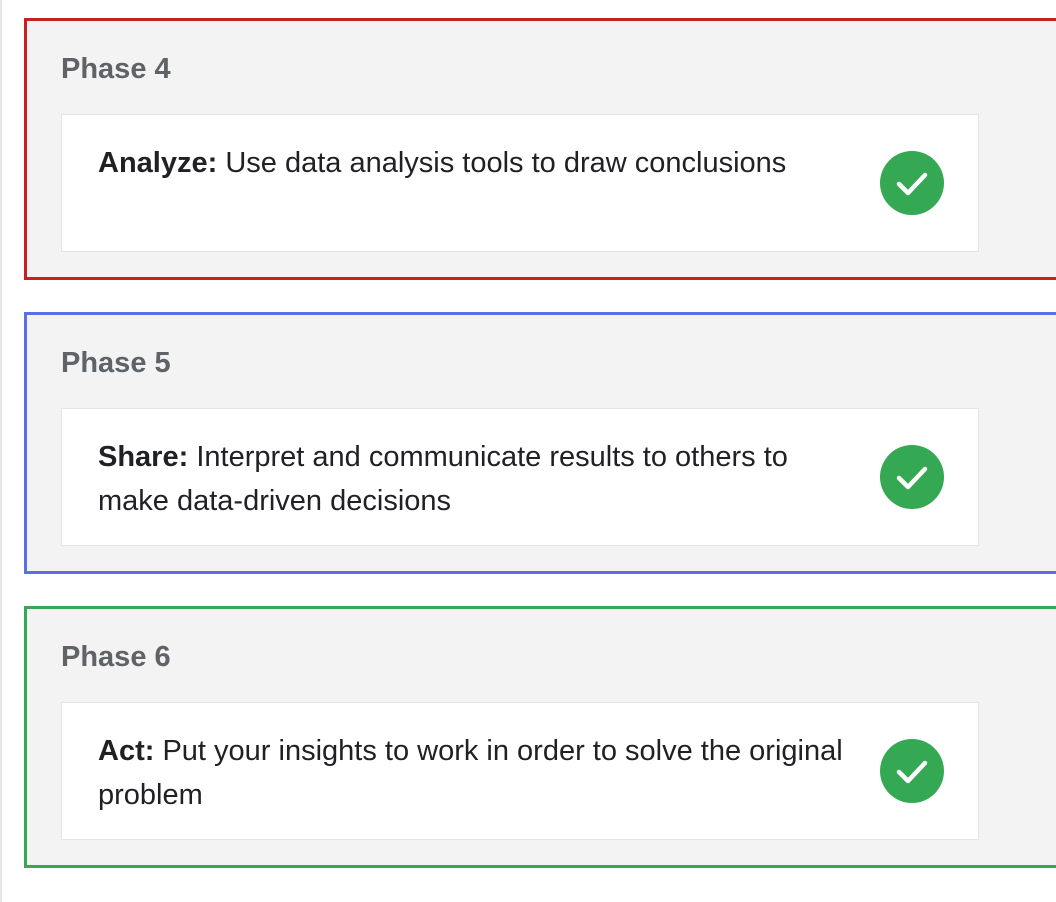  Describe the element at coordinates (158, 163) in the screenshot. I see `phase-term: Analyze:` at that location.